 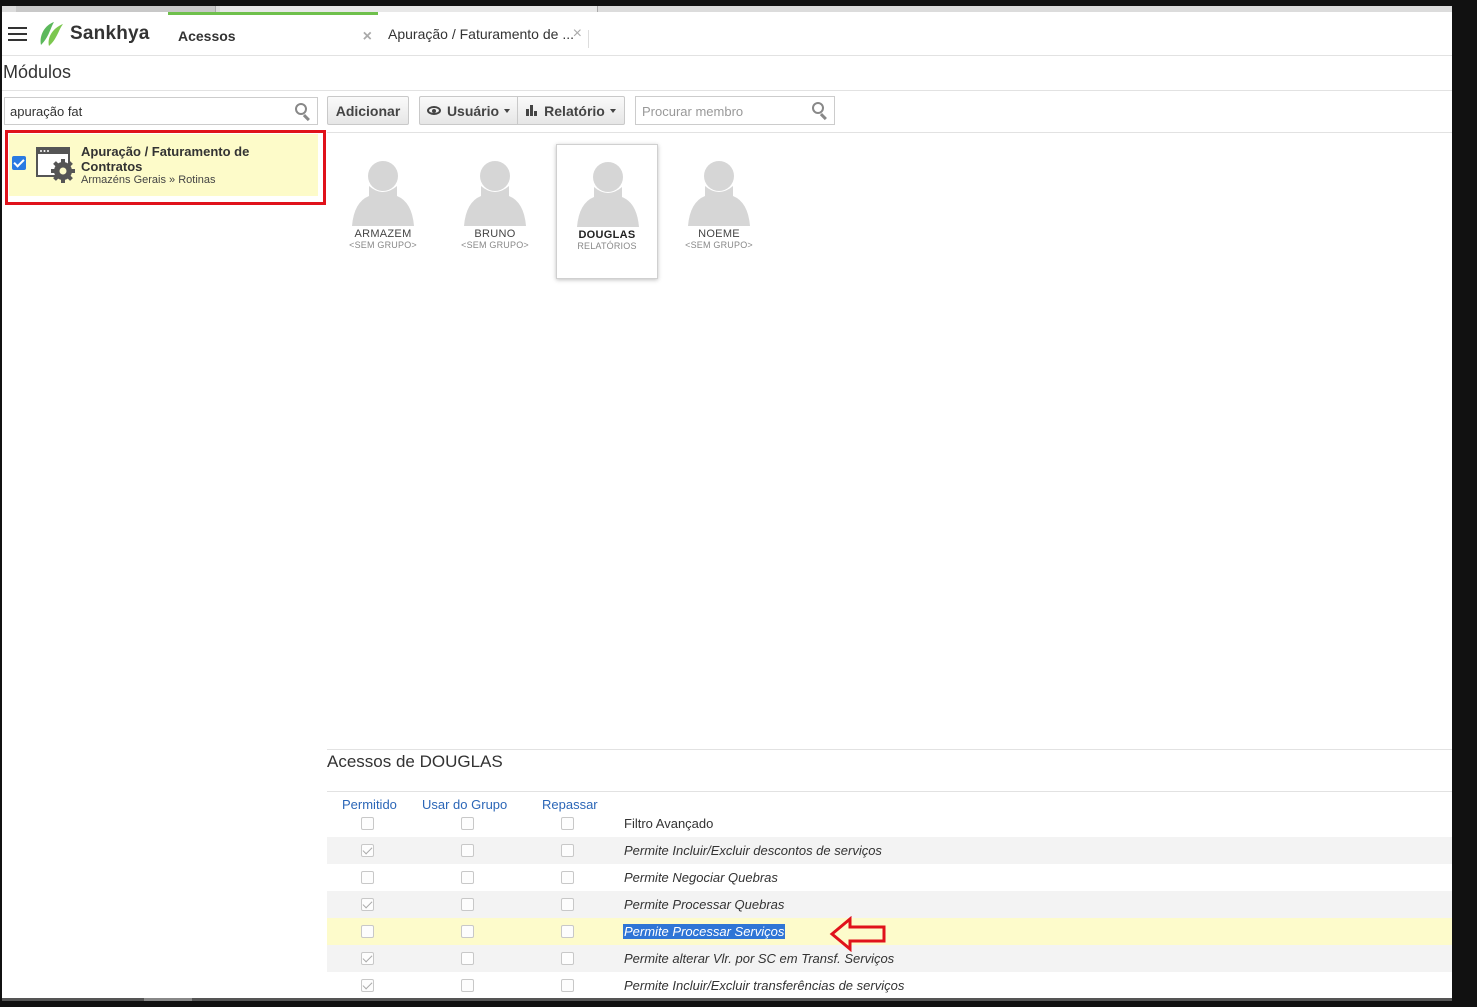 I want to click on tab-apuracao-faturamento: Apuração / Faturamento de ... ×, so click(x=484, y=34).